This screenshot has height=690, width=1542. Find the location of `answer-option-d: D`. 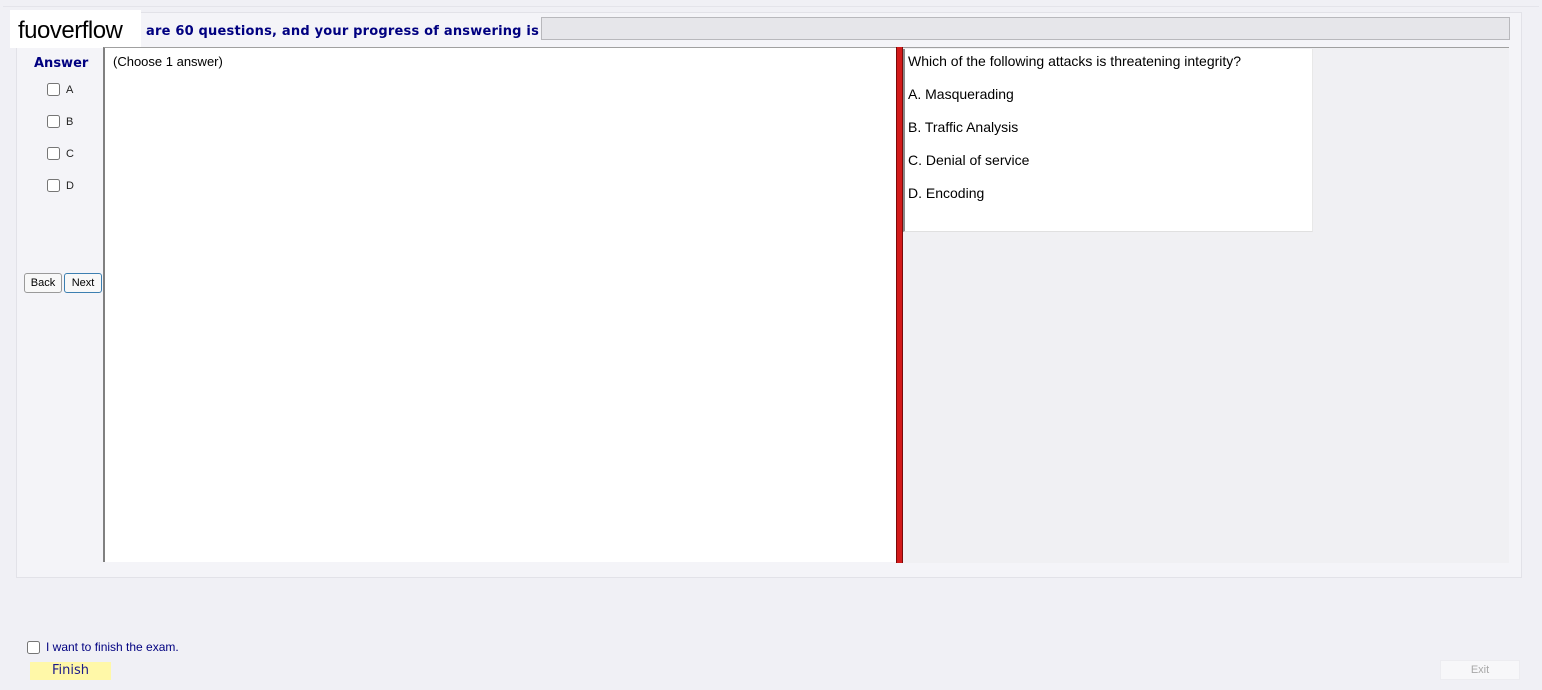

answer-option-d: D is located at coordinates (60, 185).